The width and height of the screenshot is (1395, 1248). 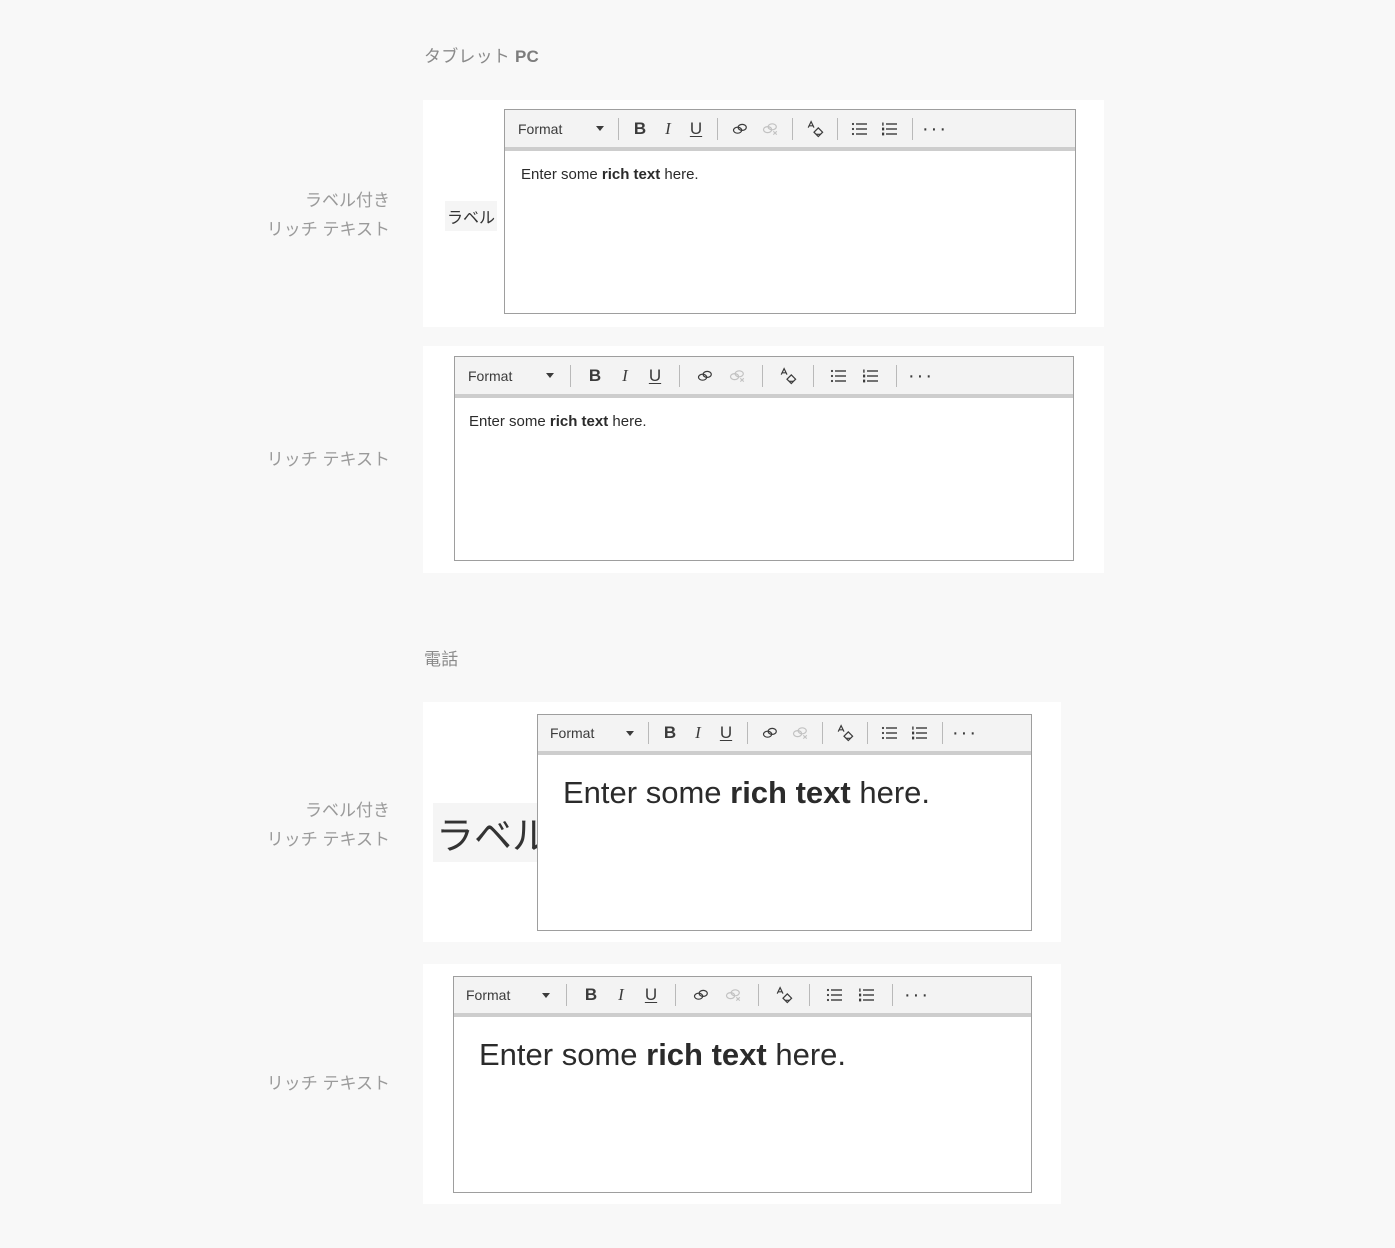 I want to click on link-icon, so click(x=701, y=995).